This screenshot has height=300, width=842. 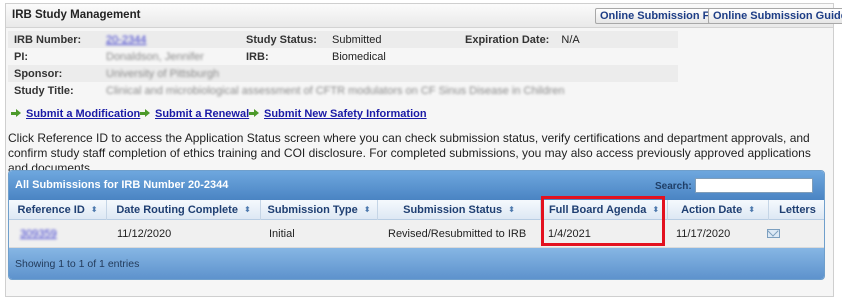 I want to click on study-title-label: Study Title:, so click(x=54, y=90).